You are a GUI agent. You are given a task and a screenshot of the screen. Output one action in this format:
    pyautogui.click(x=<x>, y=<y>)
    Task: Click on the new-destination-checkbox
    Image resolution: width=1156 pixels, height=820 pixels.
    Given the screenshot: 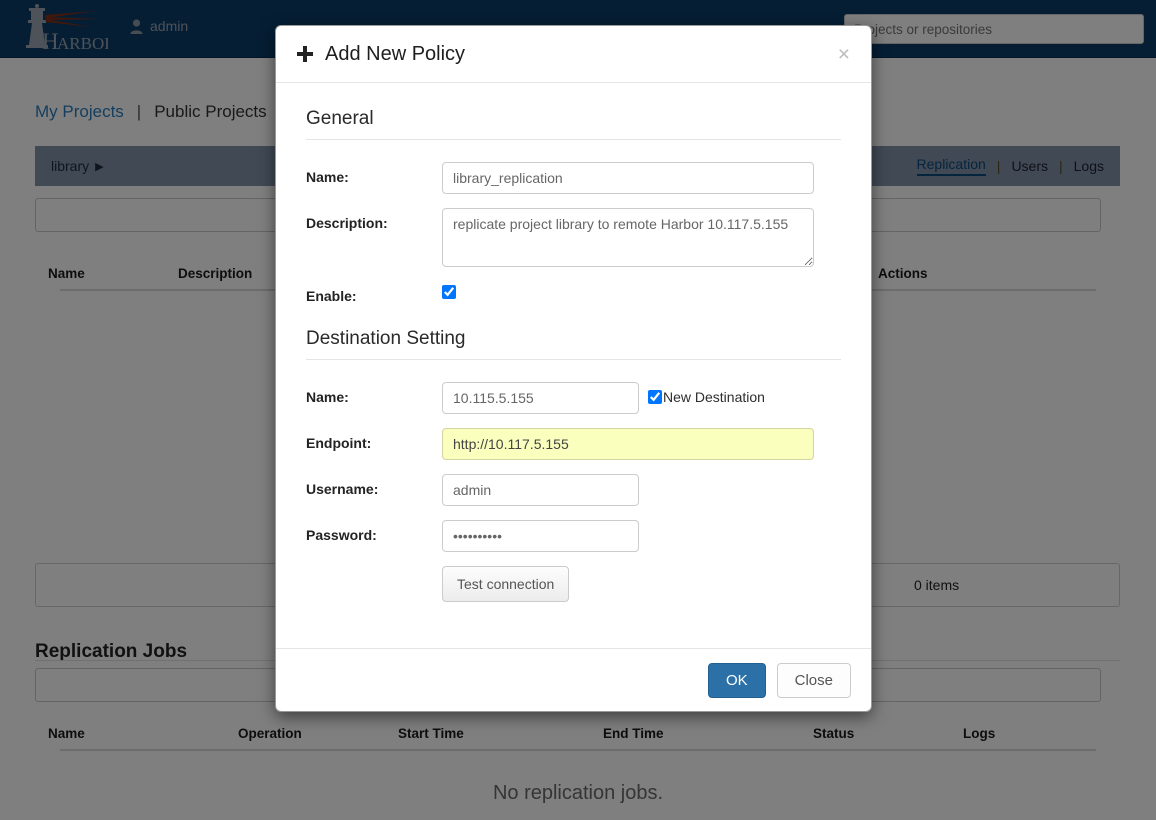 What is the action you would take?
    pyautogui.click(x=655, y=397)
    